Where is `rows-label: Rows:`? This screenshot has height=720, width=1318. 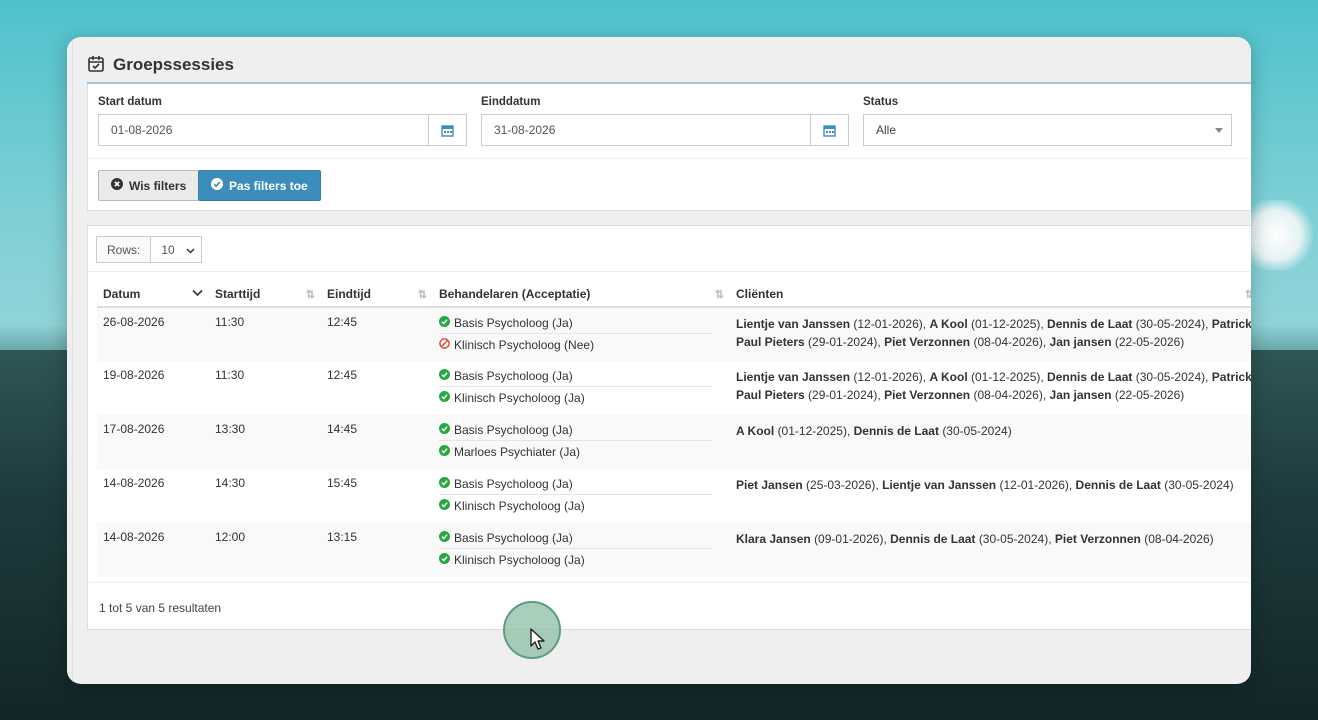
rows-label: Rows: is located at coordinates (124, 249).